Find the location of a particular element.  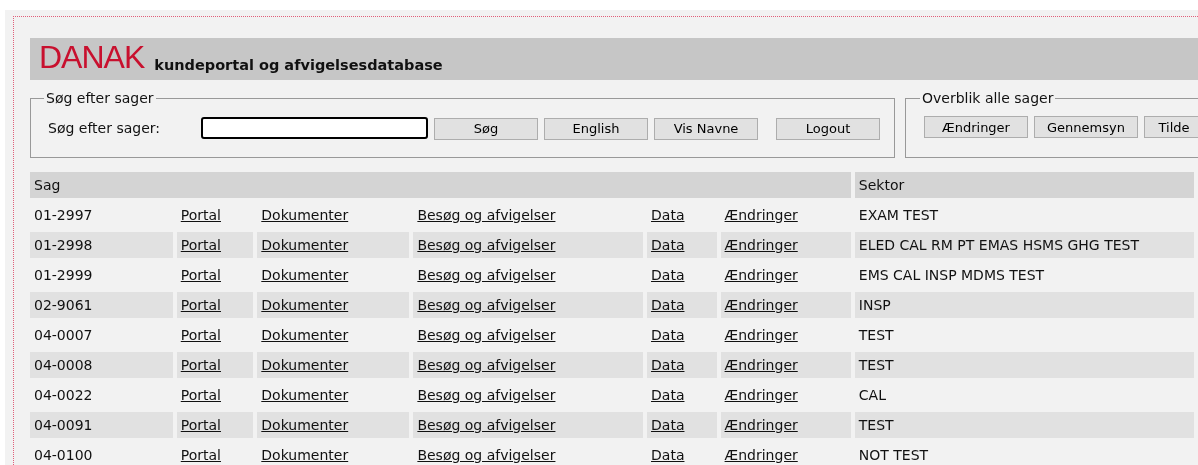

case-number: 04-0091 is located at coordinates (101, 425).